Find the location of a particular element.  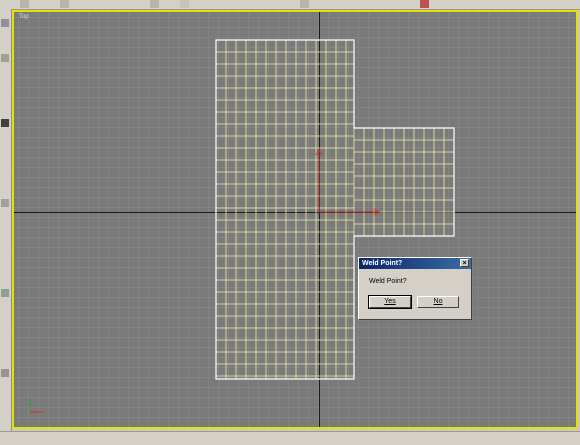

create-icon is located at coordinates (5, 23).